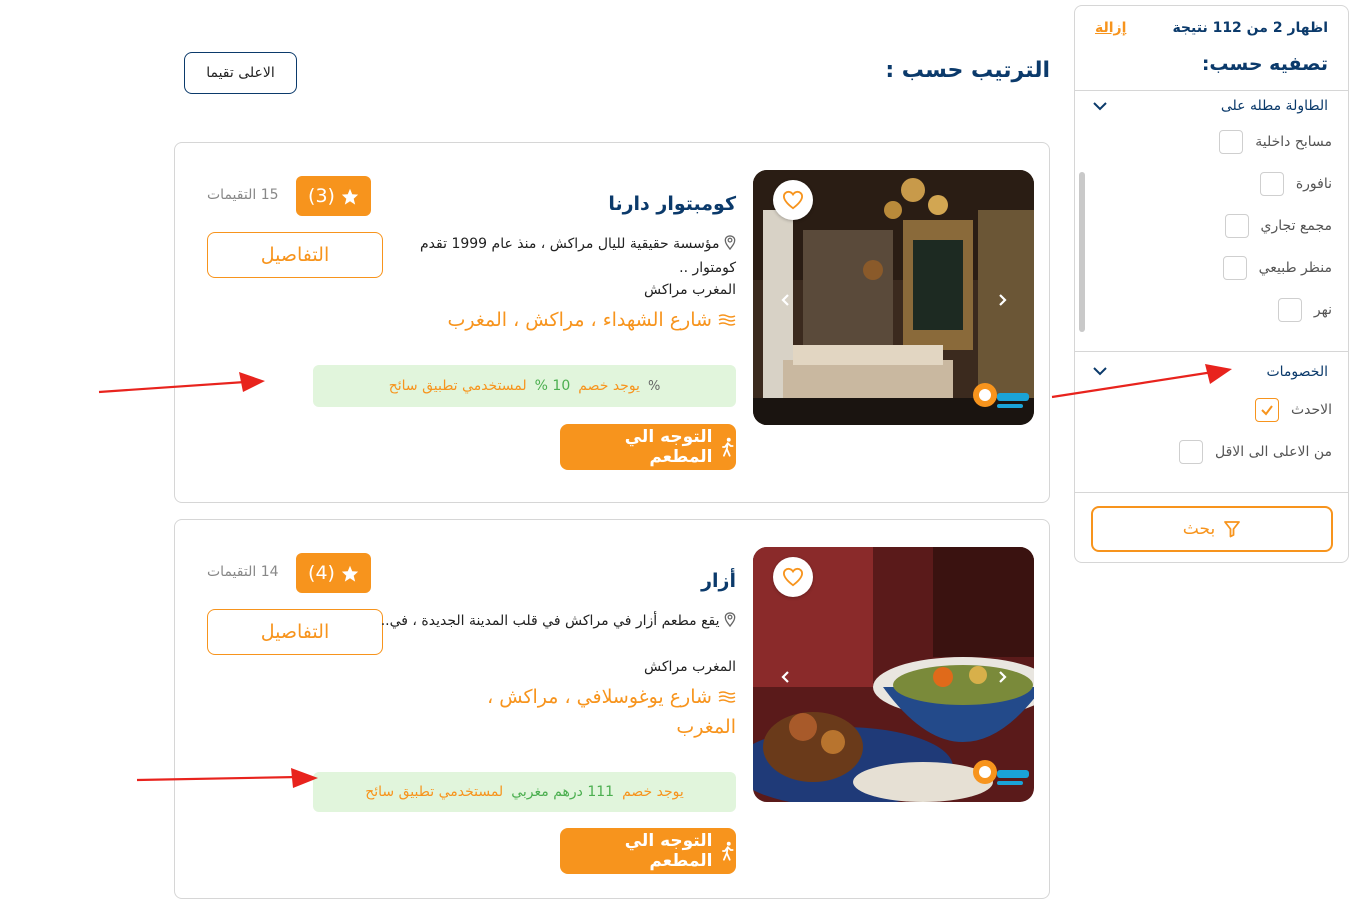  What do you see at coordinates (240, 73) in the screenshot?
I see `sort-dropdown: الاعلى تقيما` at bounding box center [240, 73].